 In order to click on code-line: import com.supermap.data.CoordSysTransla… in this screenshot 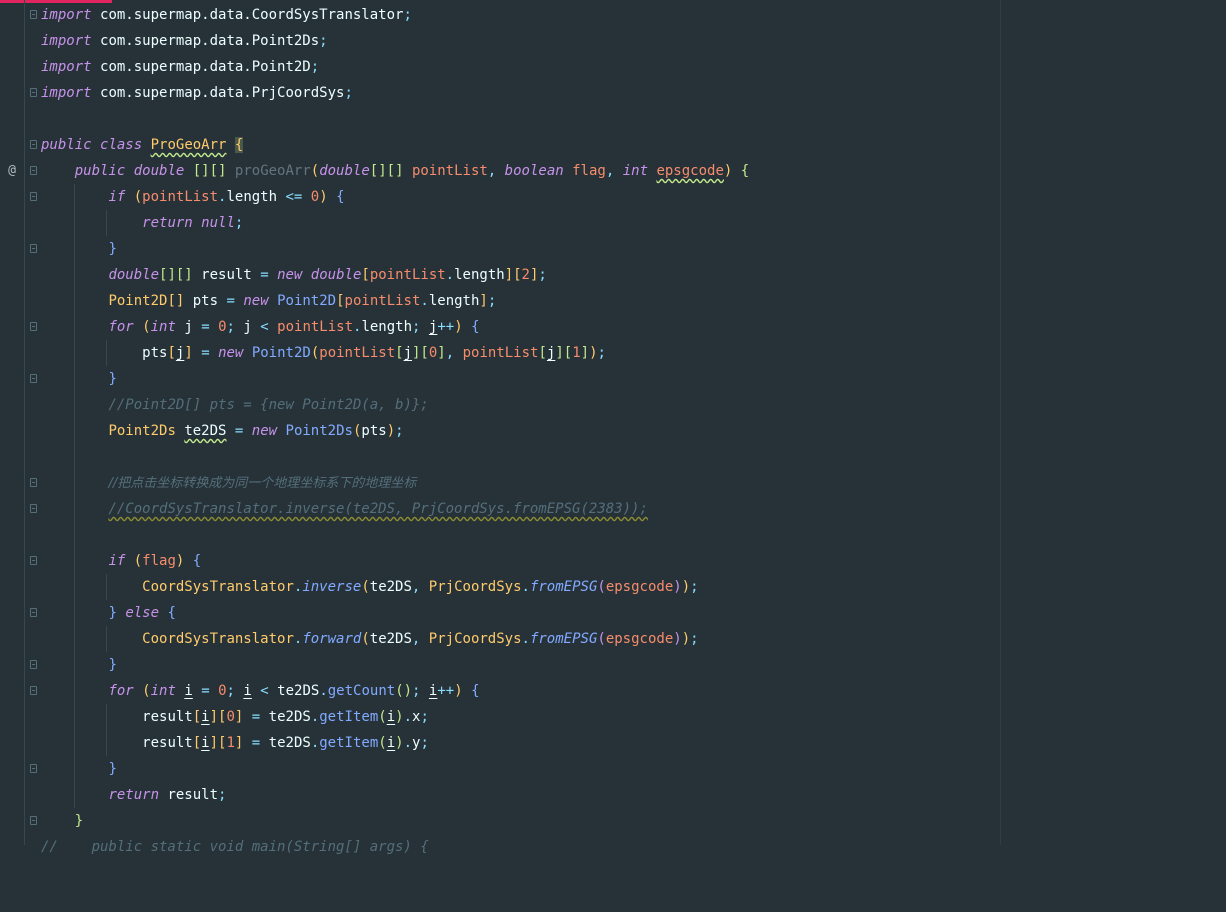, I will do `click(613, 15)`.